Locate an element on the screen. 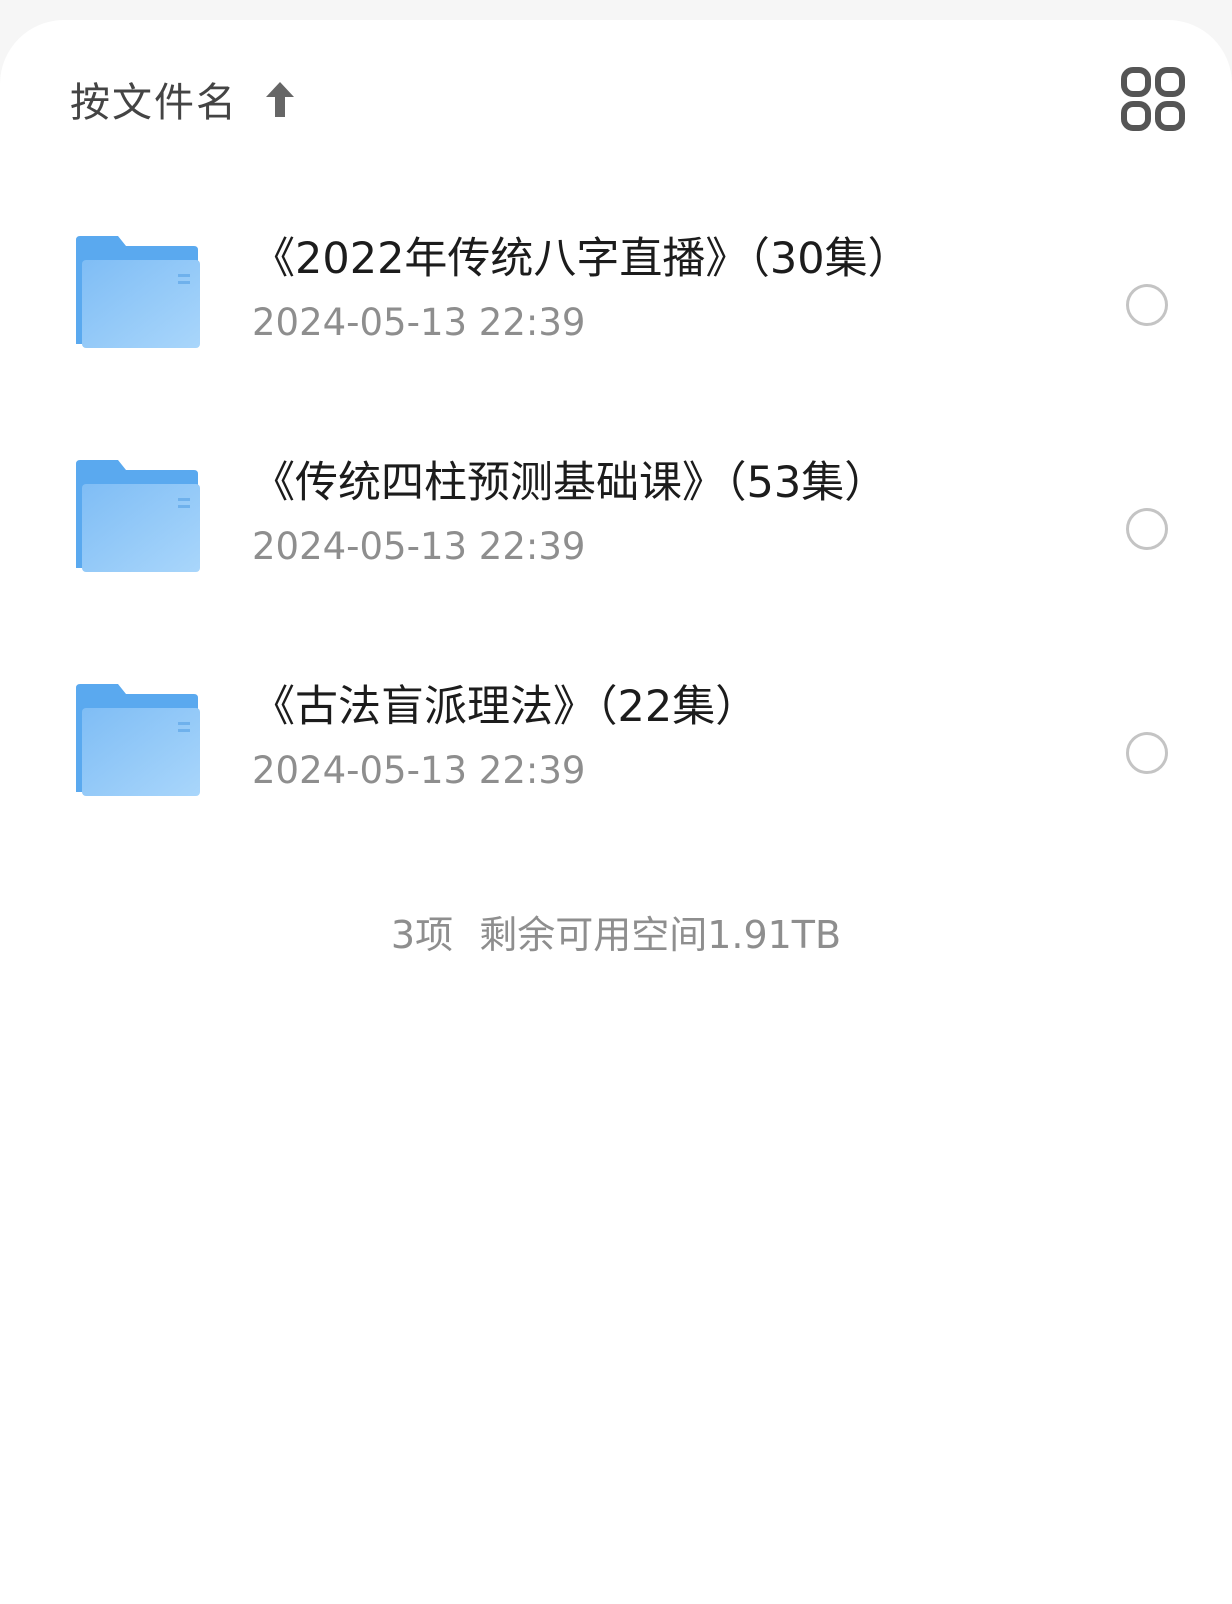 The image size is (1232, 1604). file-name: 《古法盲派理法》（22集） is located at coordinates (505, 707).